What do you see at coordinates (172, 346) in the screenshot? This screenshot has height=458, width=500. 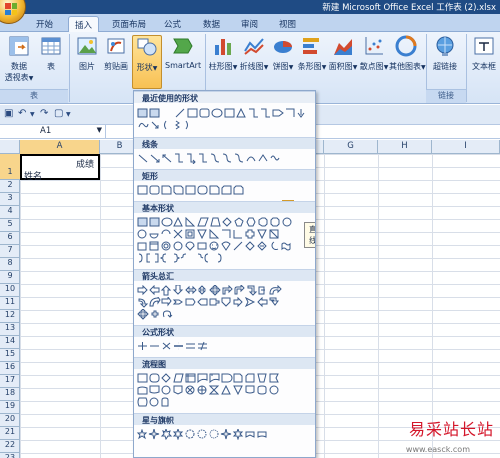 I see `equation-shapes-icons` at bounding box center [172, 346].